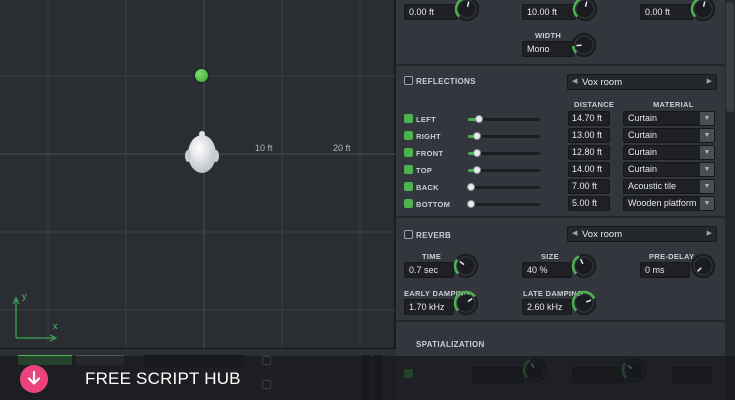 This screenshot has width=735, height=400. I want to click on download-arrow-icon, so click(34, 379).